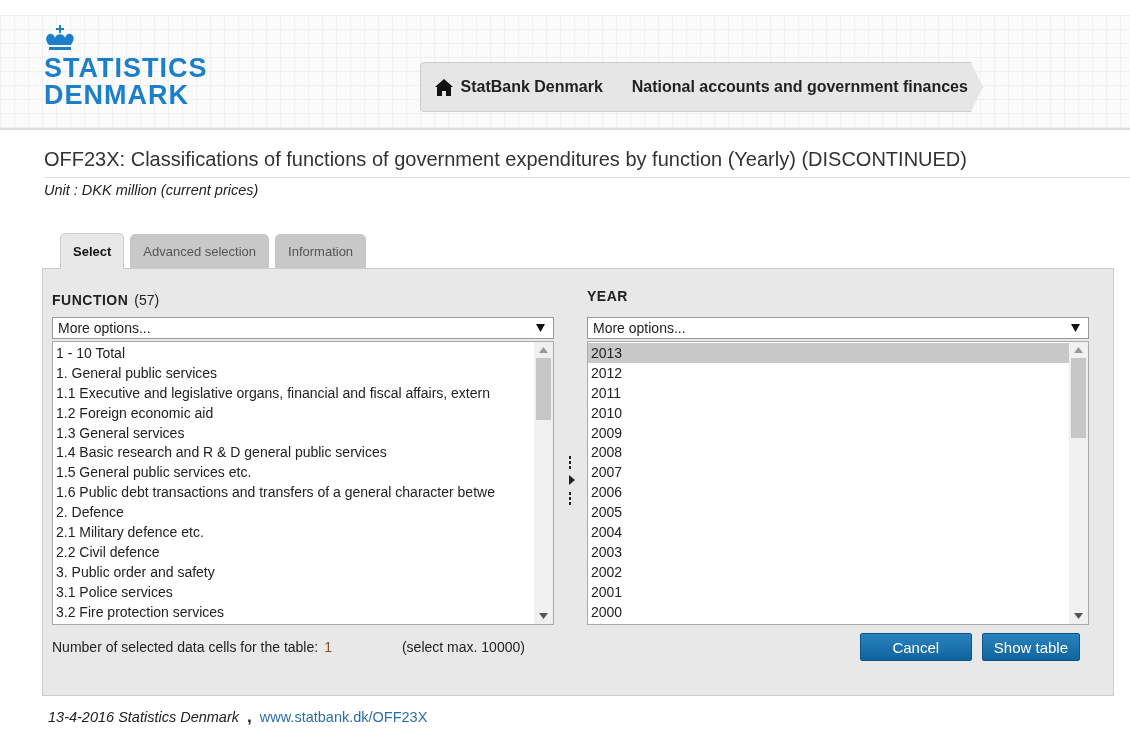 The width and height of the screenshot is (1130, 735). What do you see at coordinates (828, 611) in the screenshot?
I see `list-item: 2000` at bounding box center [828, 611].